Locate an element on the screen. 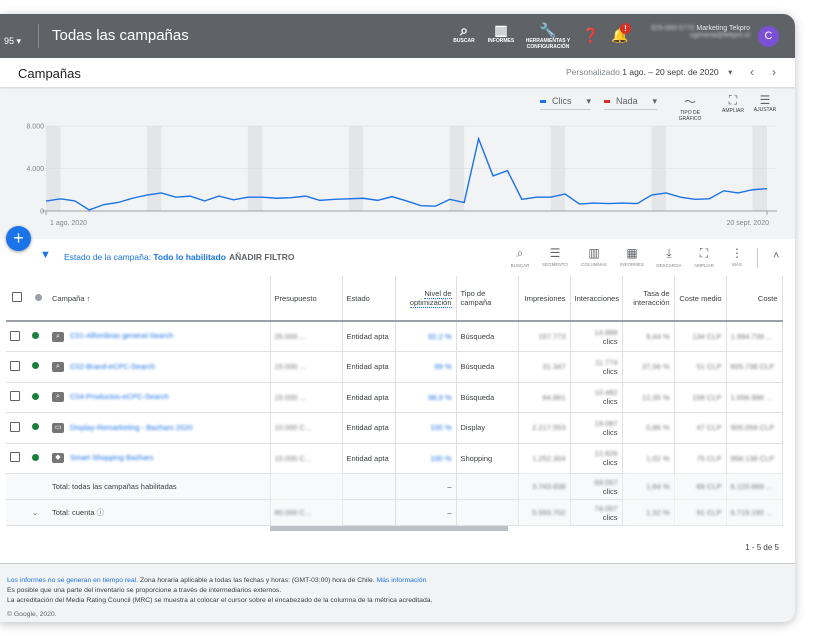 The image size is (819, 636). interactions-cell: 12.826 clics is located at coordinates (596, 458).